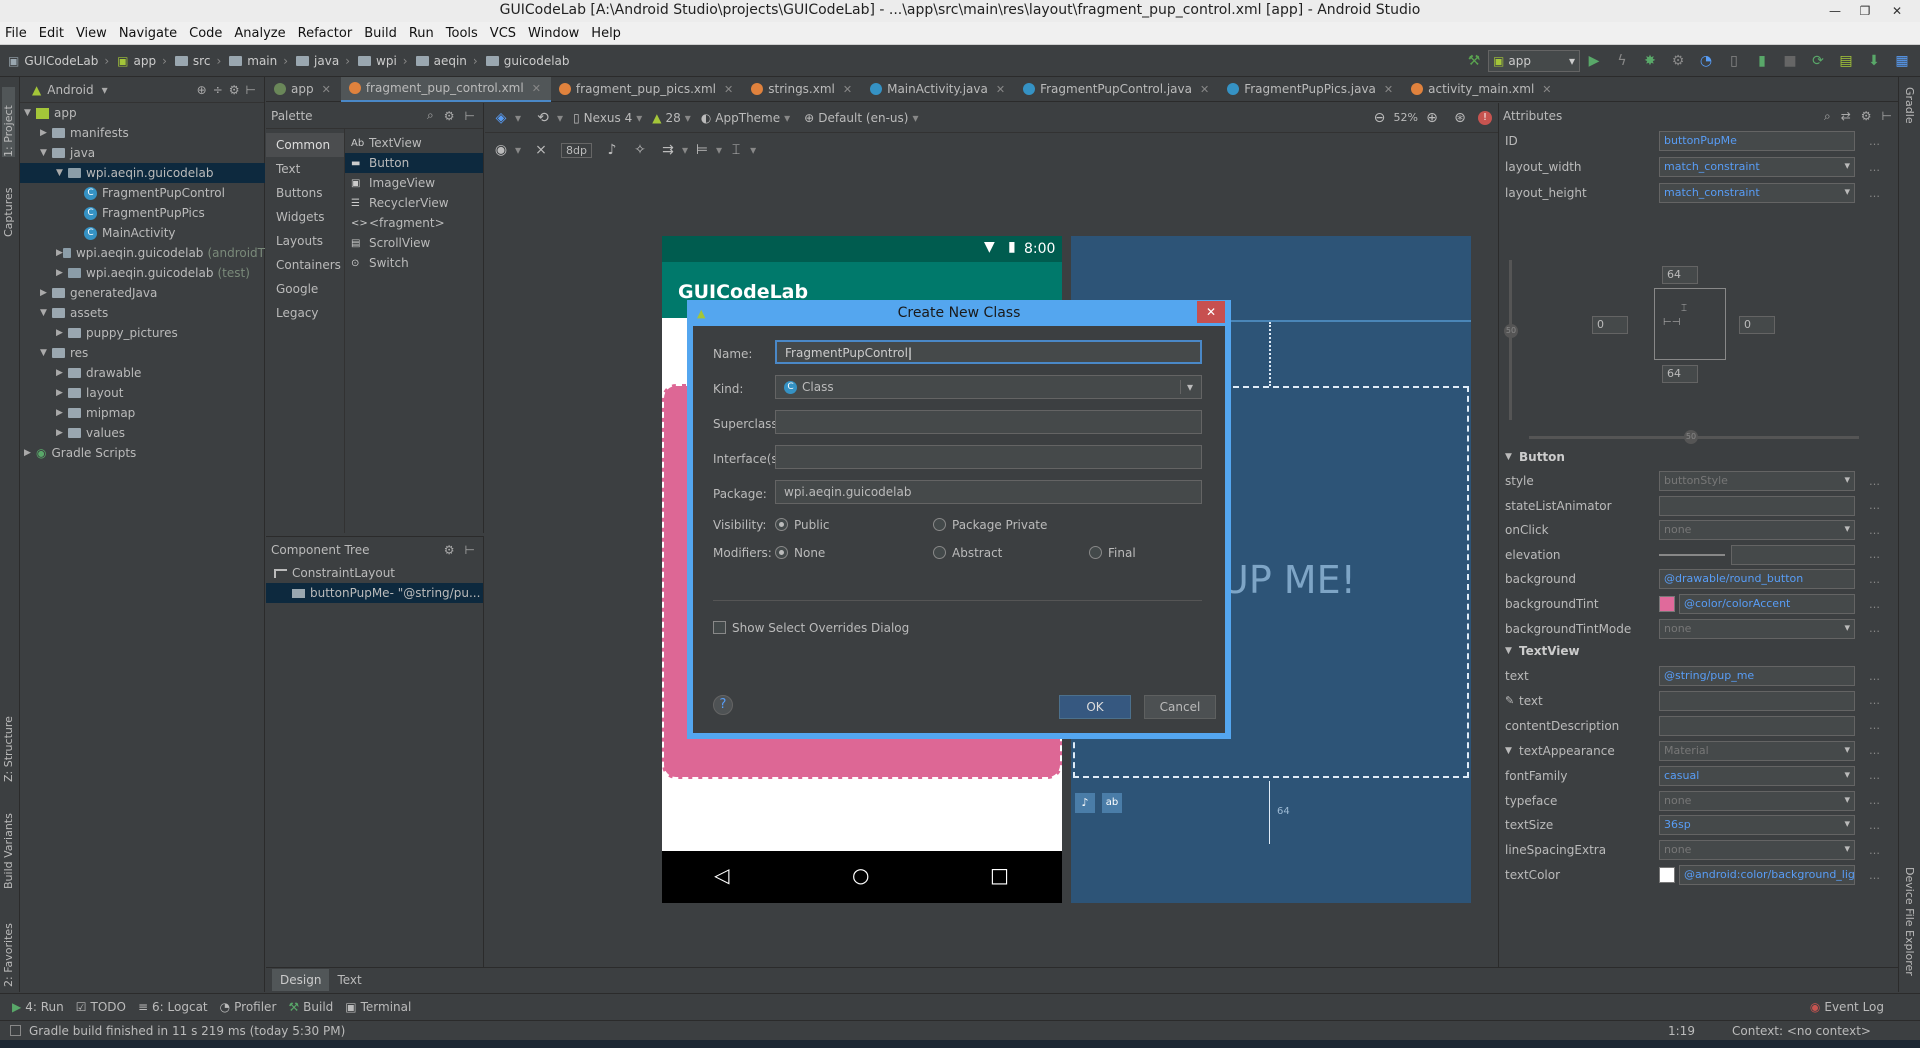 This screenshot has width=1920, height=1048. Describe the element at coordinates (1757, 325) in the screenshot. I see `right-margin-select: 0` at that location.